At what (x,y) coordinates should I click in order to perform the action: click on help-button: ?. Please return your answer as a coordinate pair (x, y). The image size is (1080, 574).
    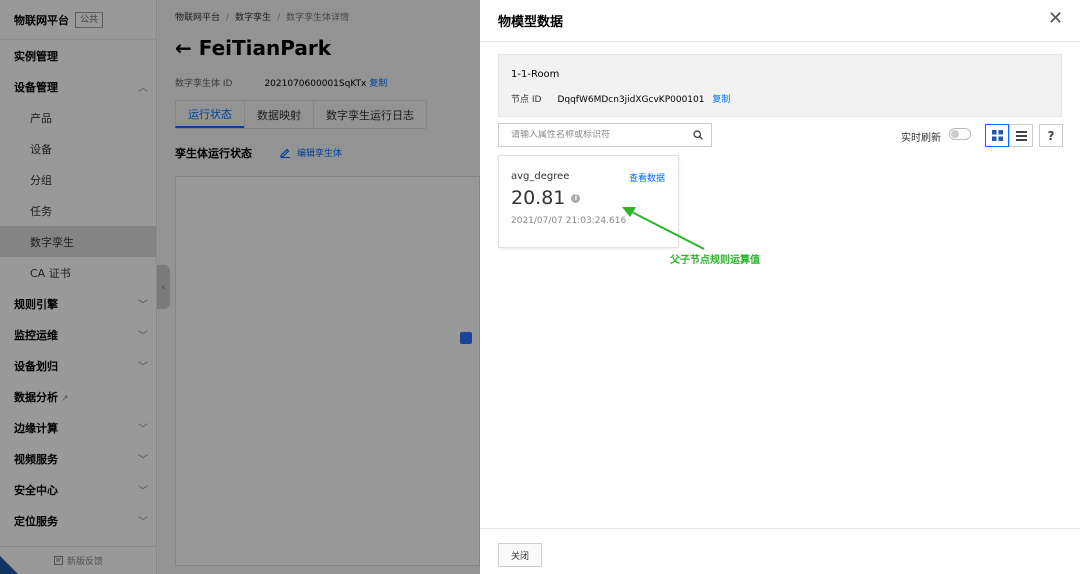
    Looking at the image, I should click on (1051, 135).